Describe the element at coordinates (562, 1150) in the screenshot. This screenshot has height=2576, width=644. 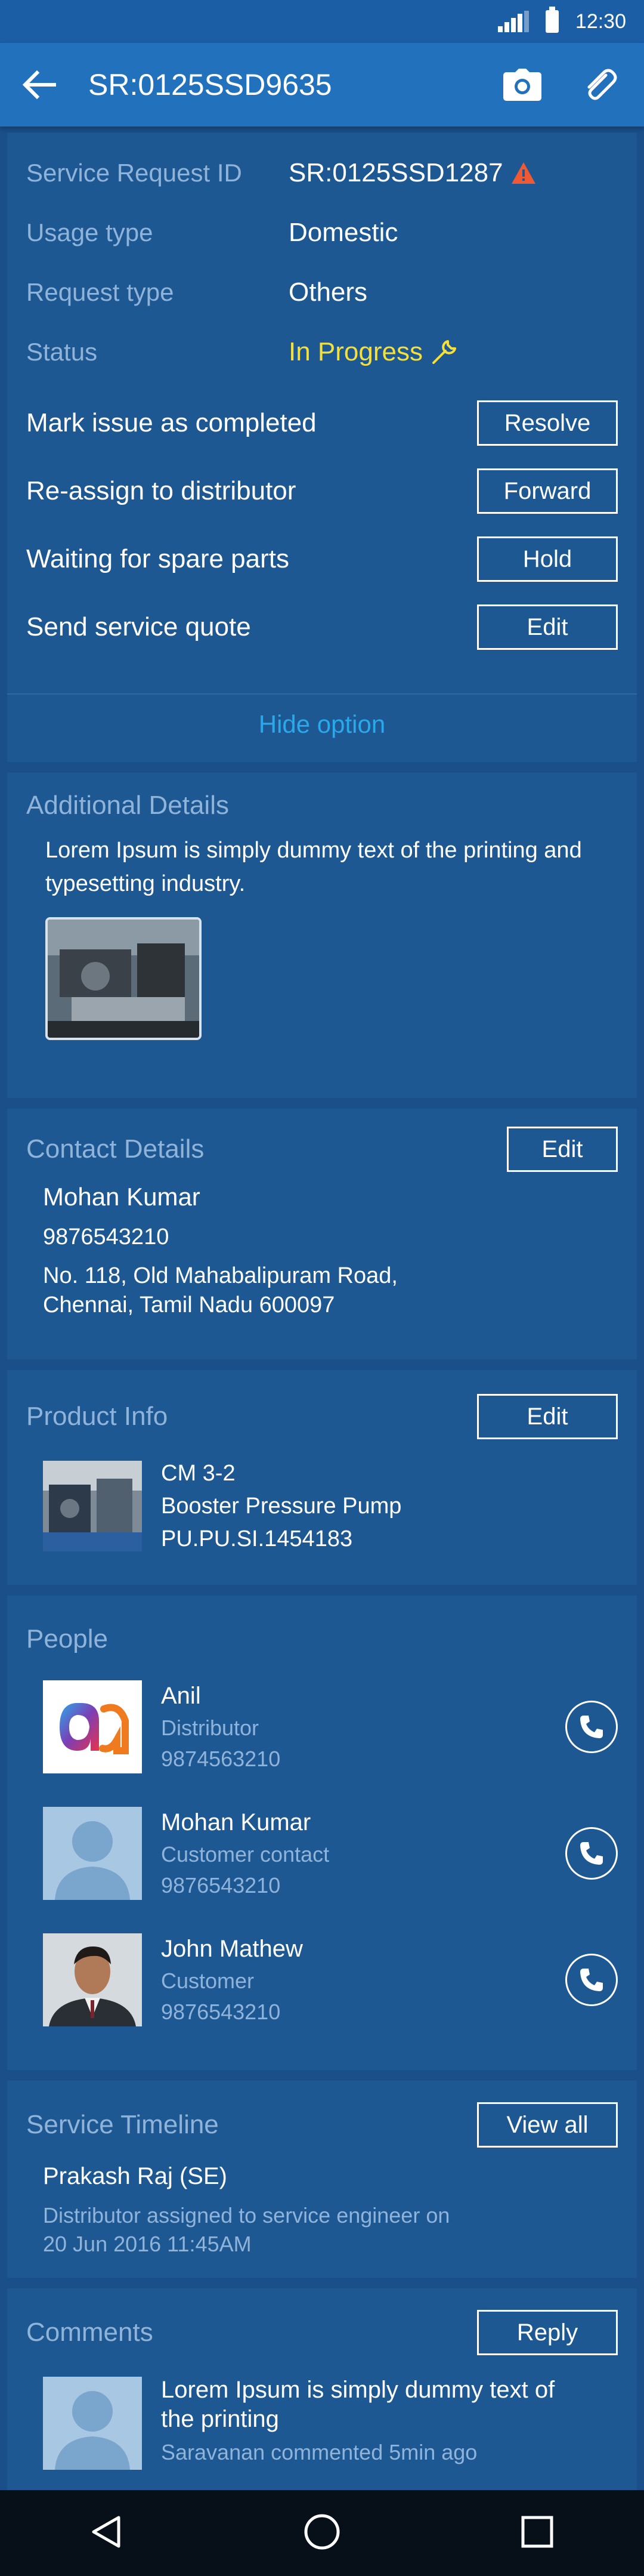
I see `edit-contact-button: Edit` at that location.